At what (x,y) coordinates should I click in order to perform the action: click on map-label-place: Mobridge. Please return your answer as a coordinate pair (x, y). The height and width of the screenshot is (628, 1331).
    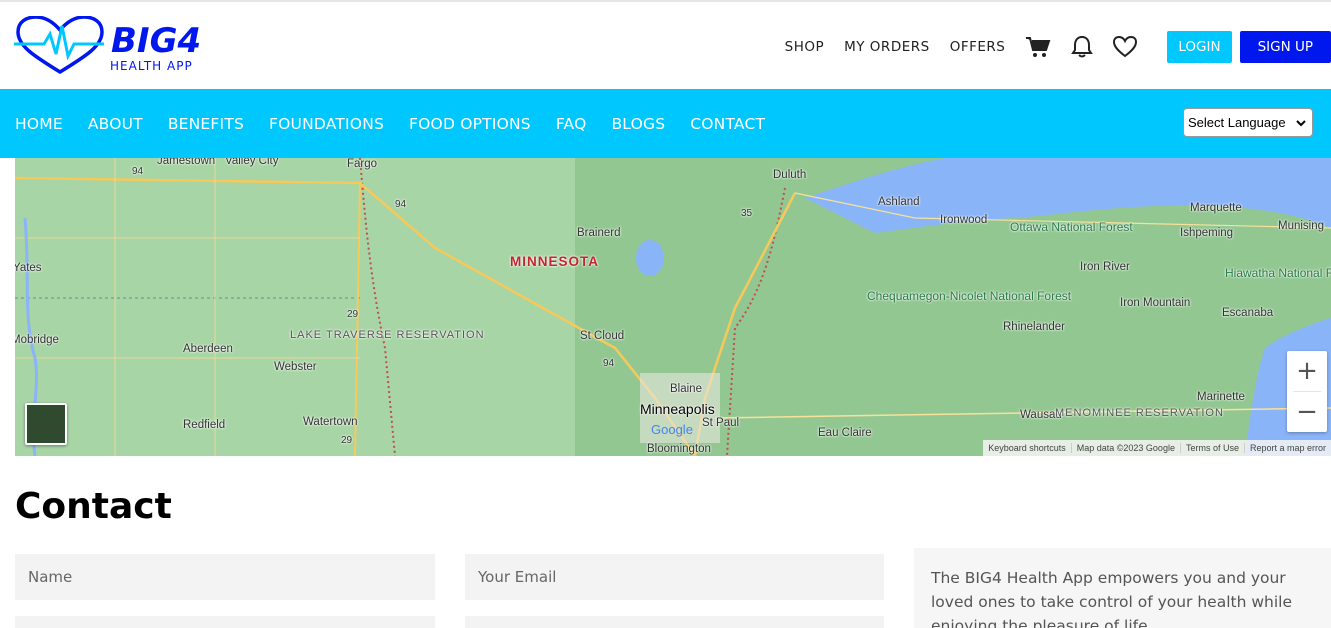
    Looking at the image, I should click on (37, 340).